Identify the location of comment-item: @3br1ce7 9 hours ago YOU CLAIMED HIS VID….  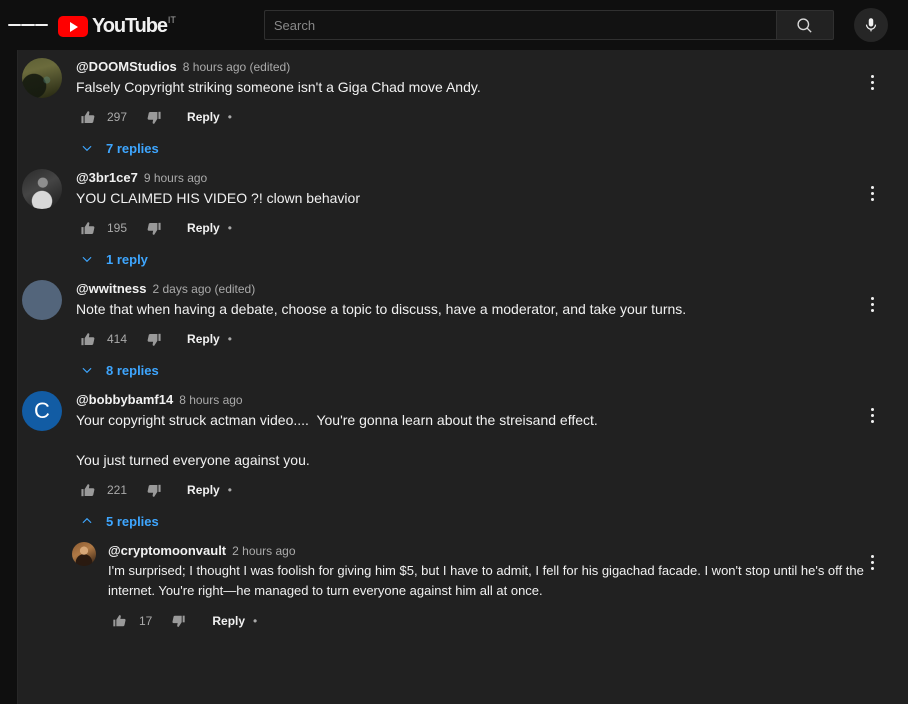
(463, 220).